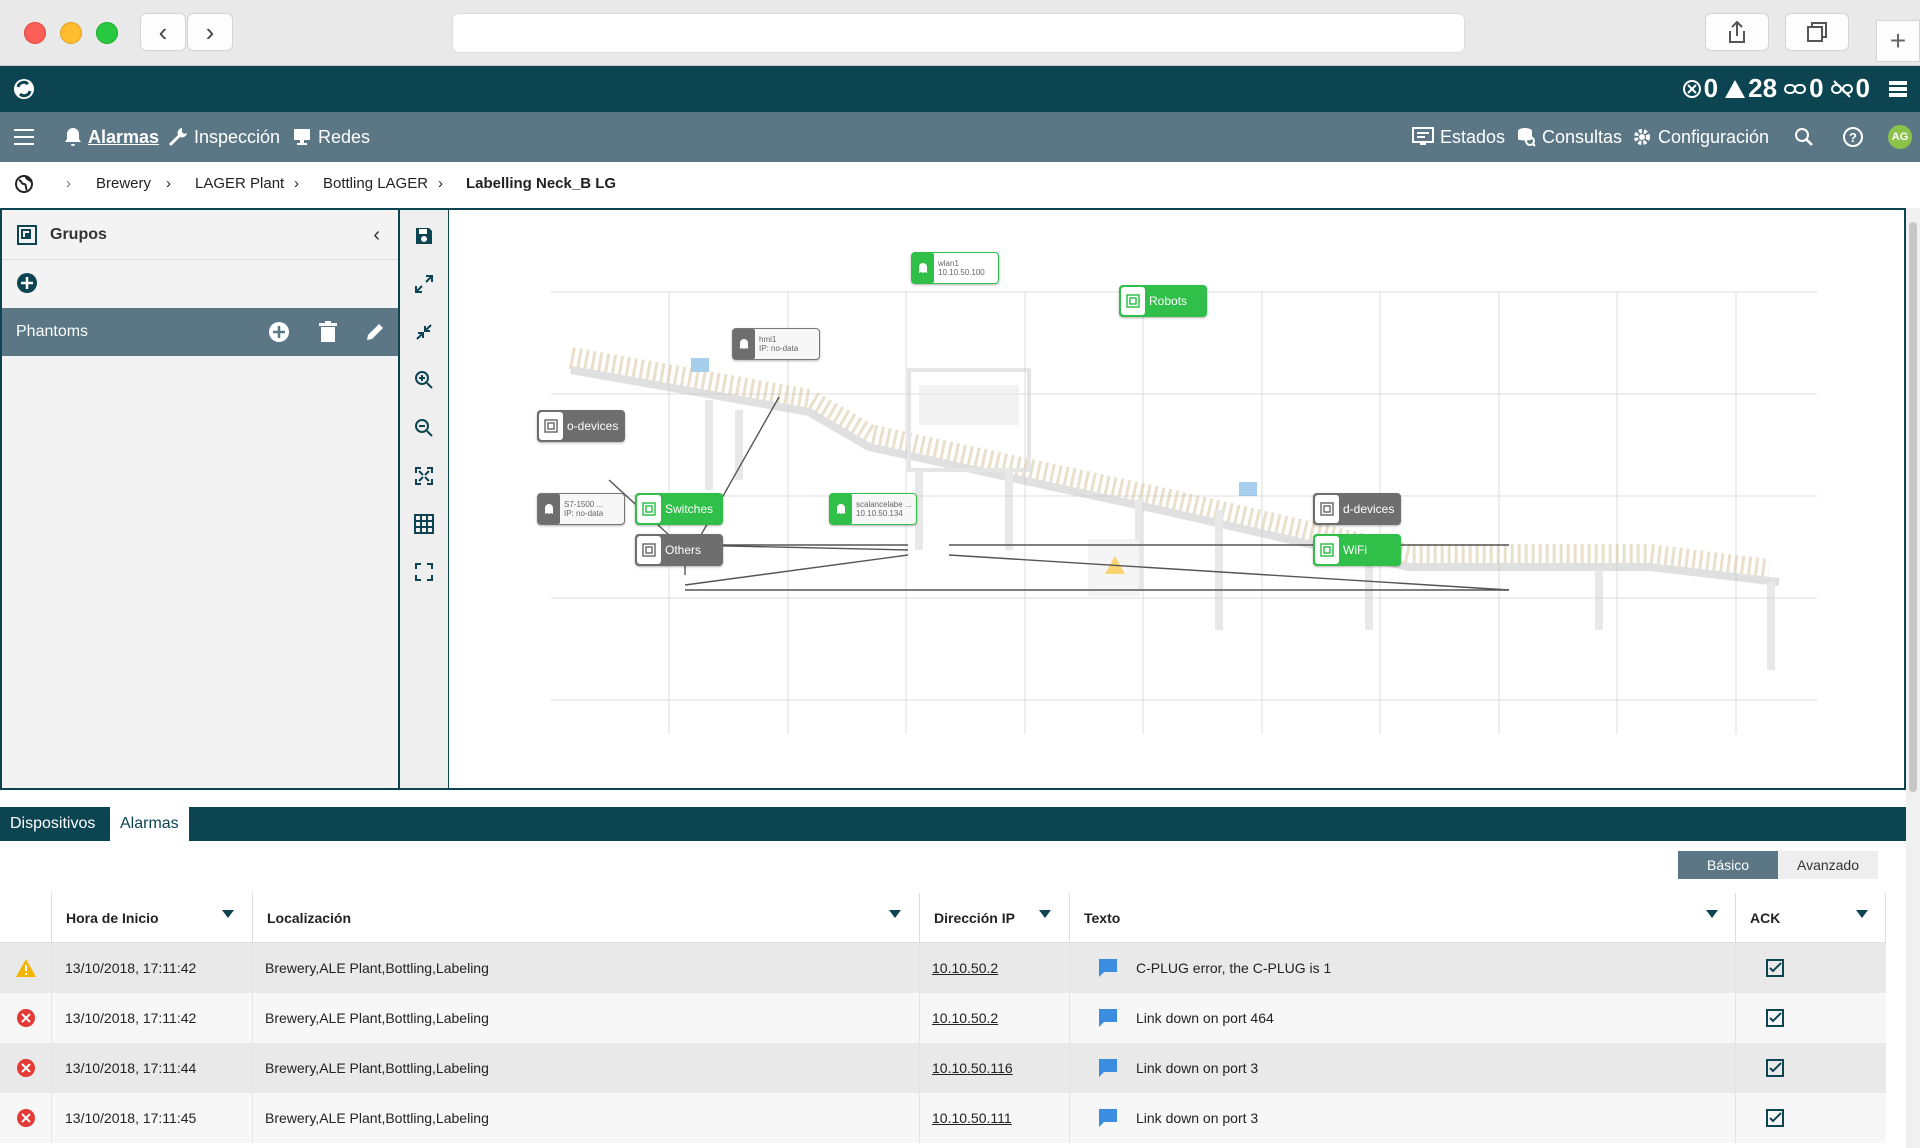 This screenshot has height=1148, width=1920. Describe the element at coordinates (744, 344) in the screenshot. I see `ghost-icon` at that location.